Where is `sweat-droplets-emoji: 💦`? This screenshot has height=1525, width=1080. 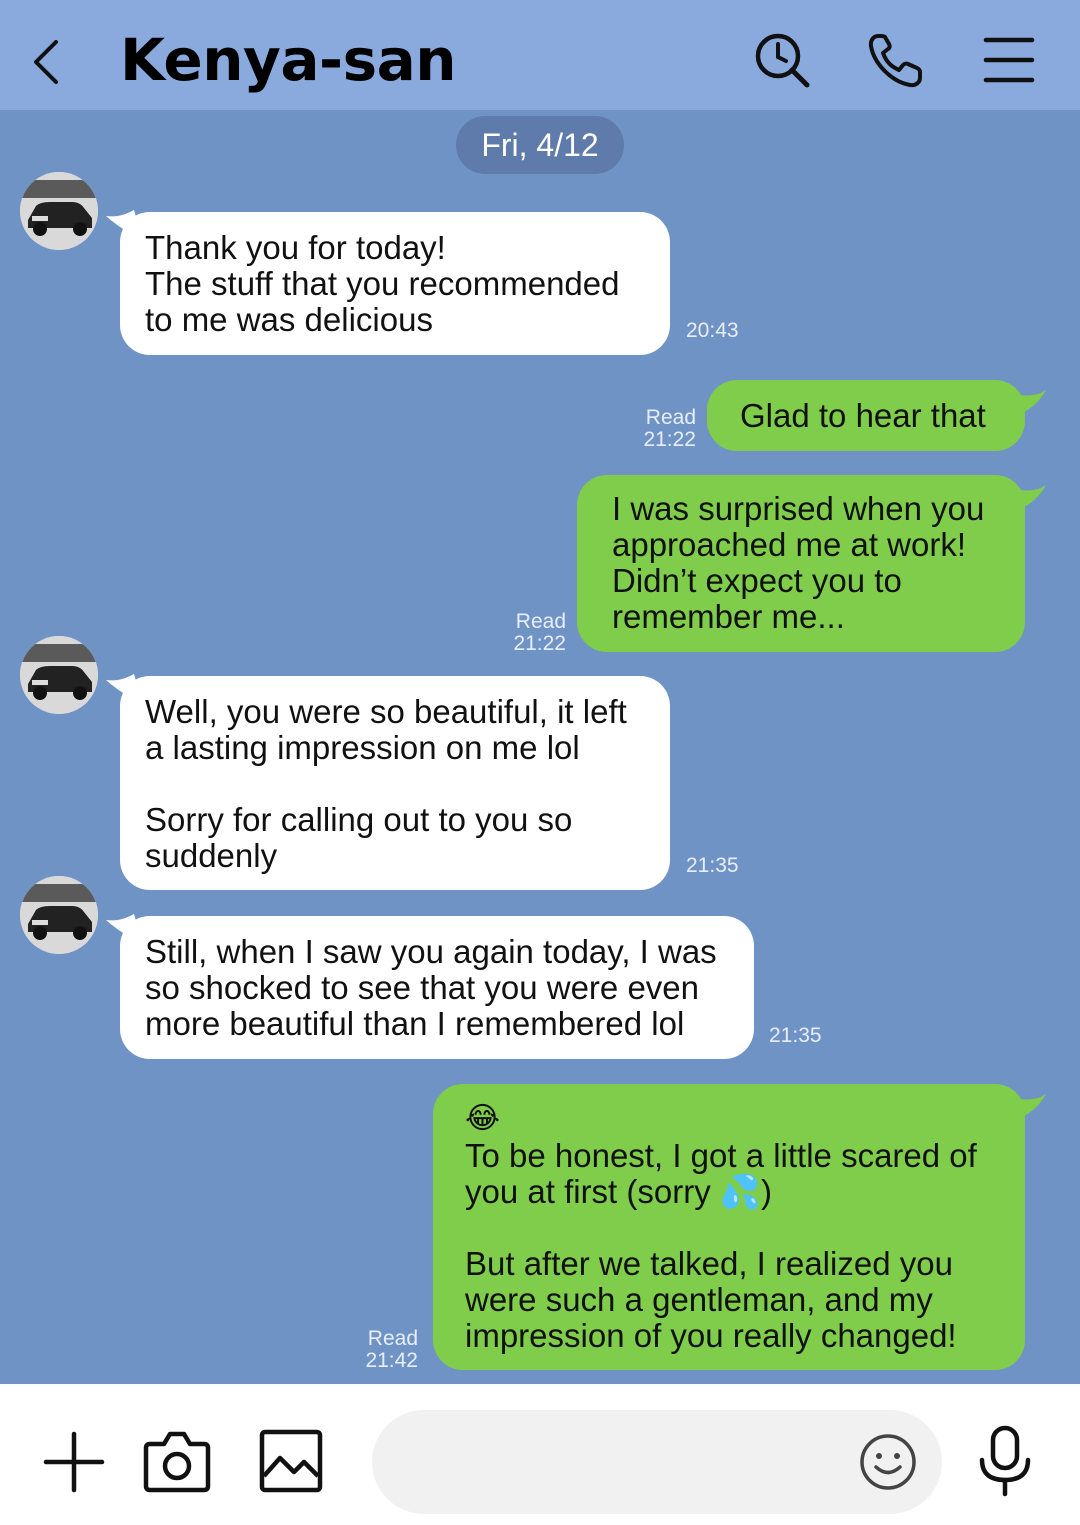
sweat-droplets-emoji: 💦 is located at coordinates (740, 1191).